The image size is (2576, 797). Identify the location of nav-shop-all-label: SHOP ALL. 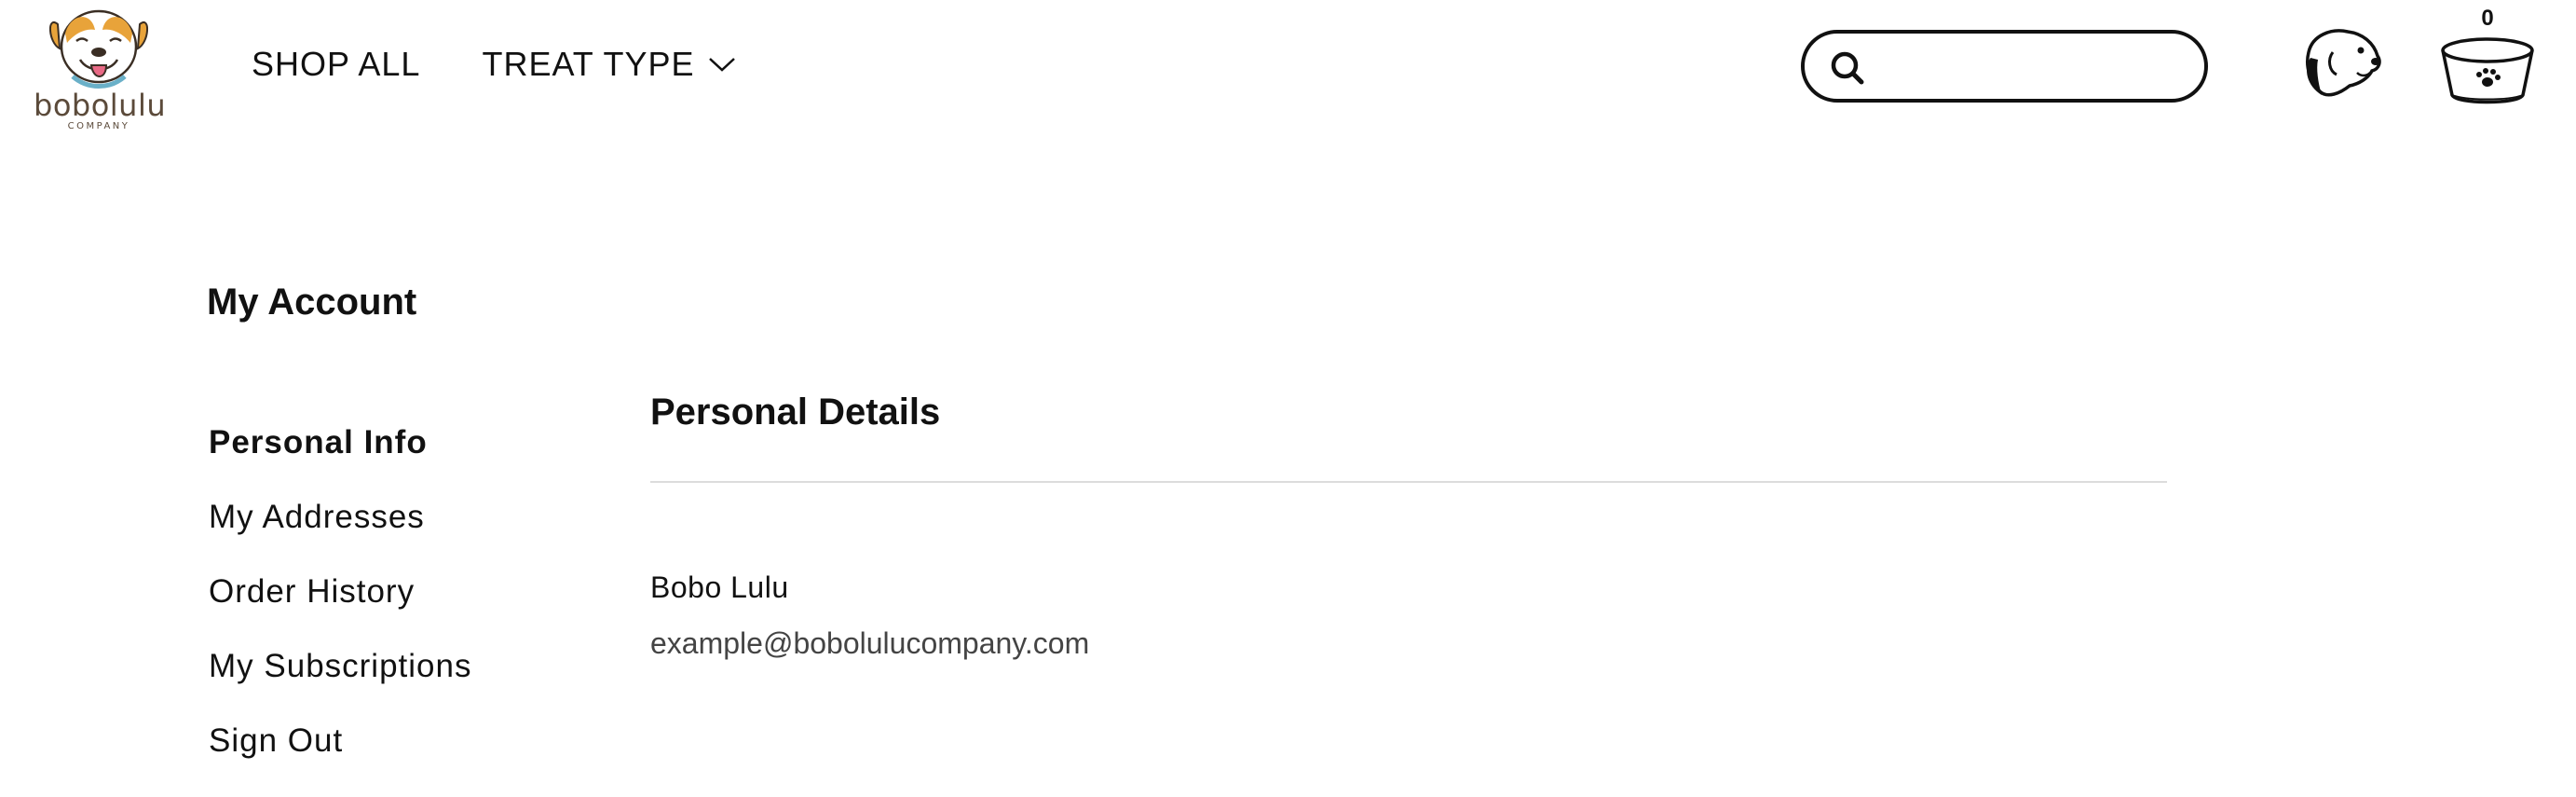
(336, 64).